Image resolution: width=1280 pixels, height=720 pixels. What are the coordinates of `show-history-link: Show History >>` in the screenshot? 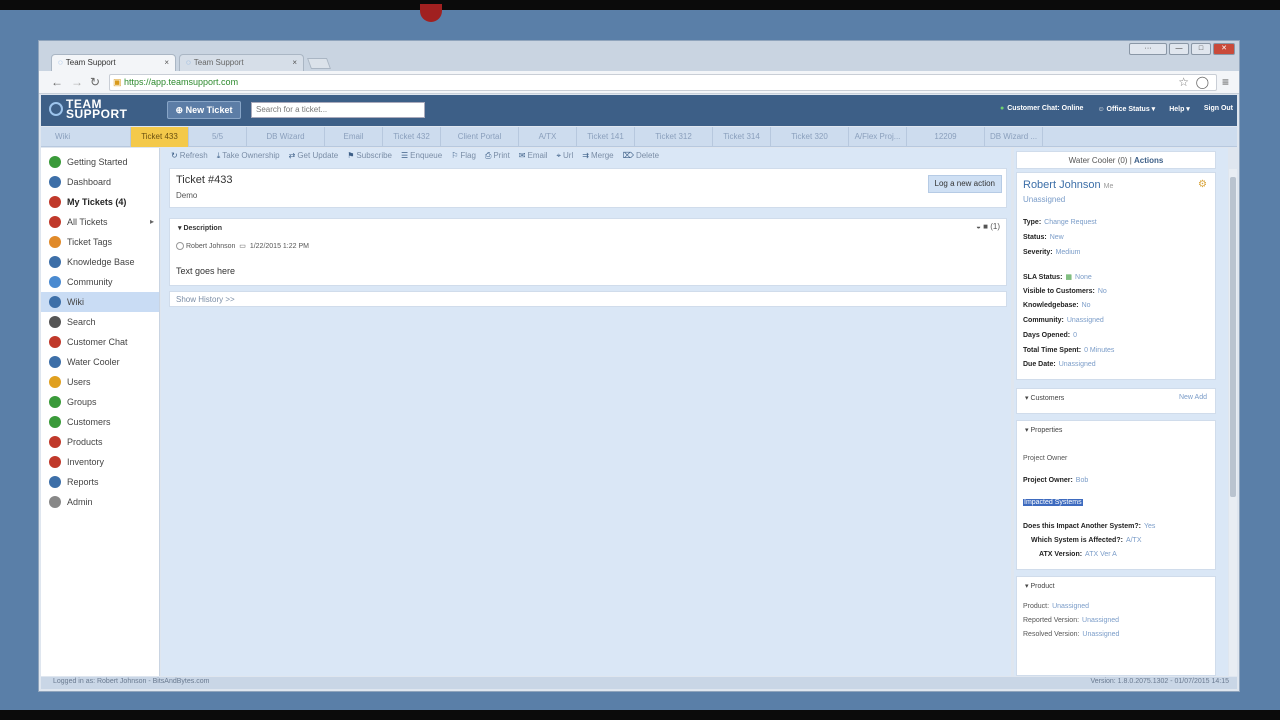 It's located at (205, 299).